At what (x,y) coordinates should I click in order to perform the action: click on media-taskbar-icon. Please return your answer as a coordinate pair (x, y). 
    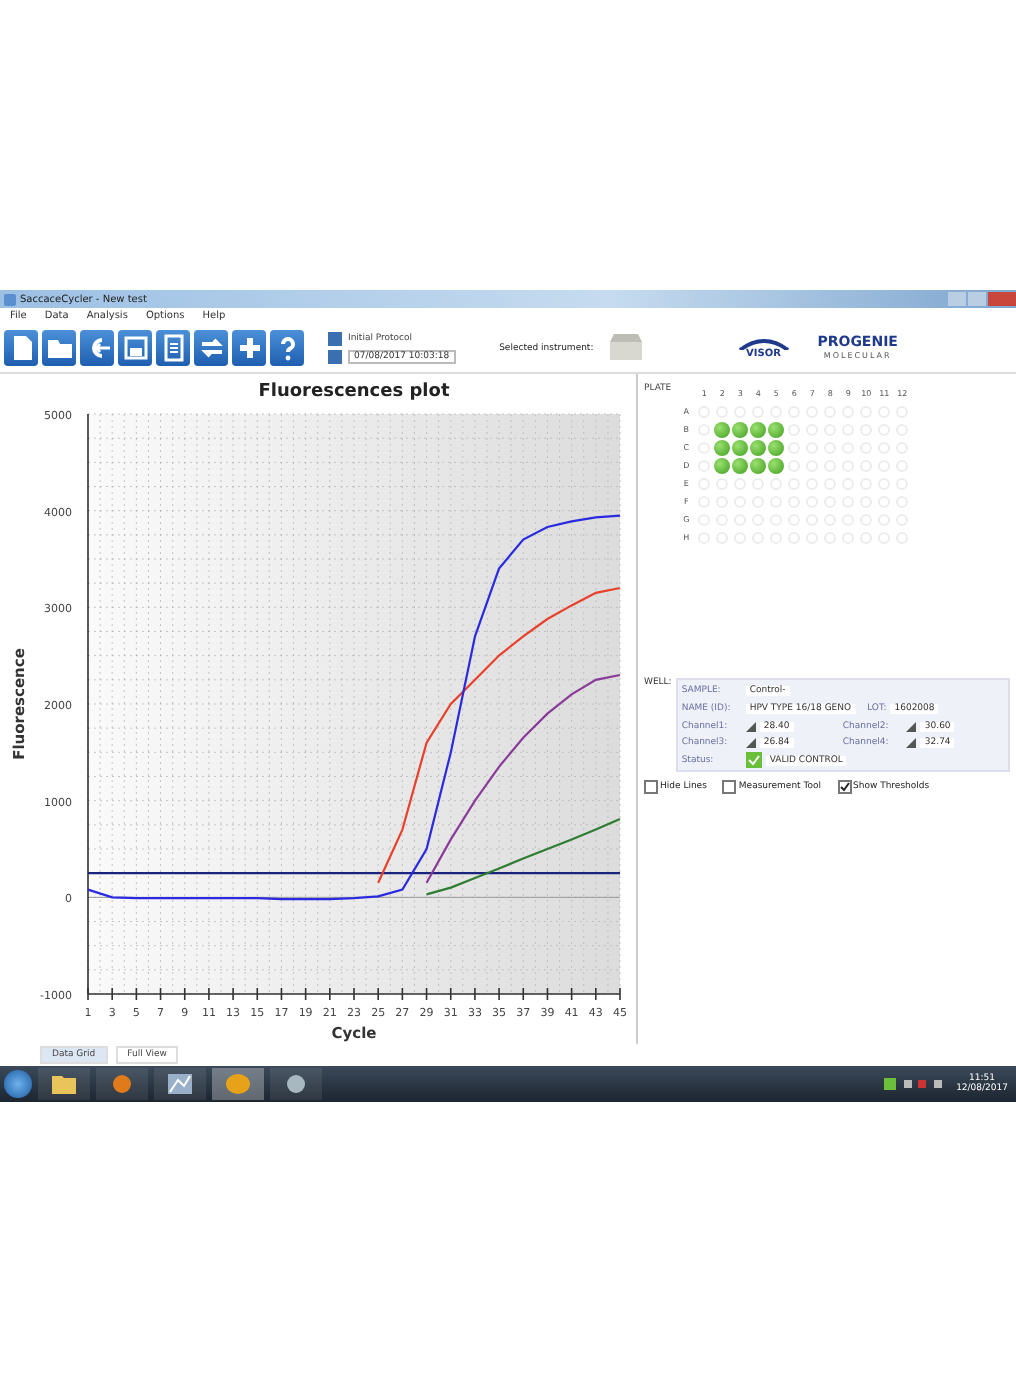
    Looking at the image, I should click on (122, 1084).